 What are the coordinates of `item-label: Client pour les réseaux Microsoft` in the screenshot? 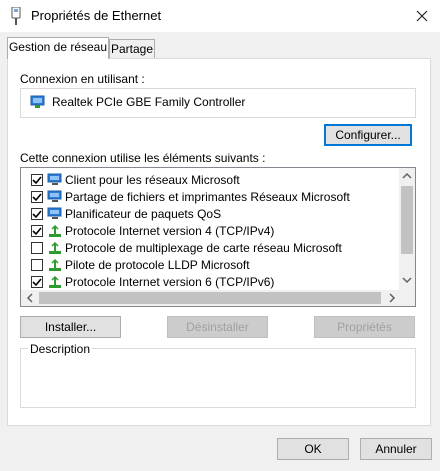 It's located at (152, 179).